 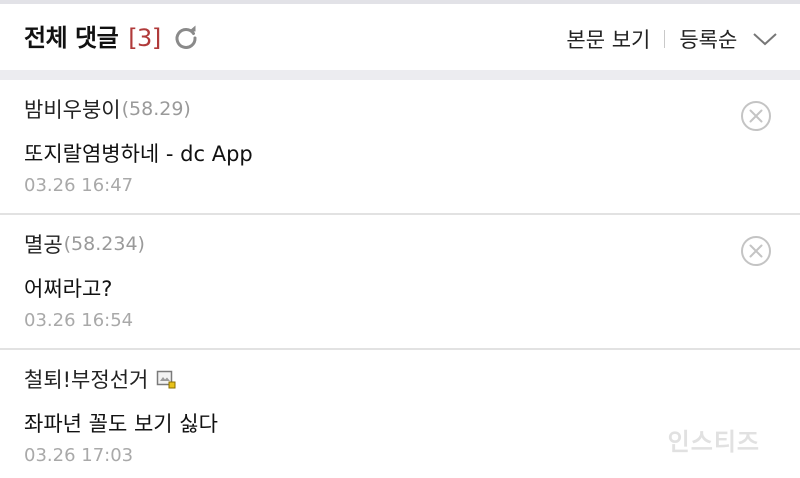 I want to click on section-band, so click(x=400, y=75).